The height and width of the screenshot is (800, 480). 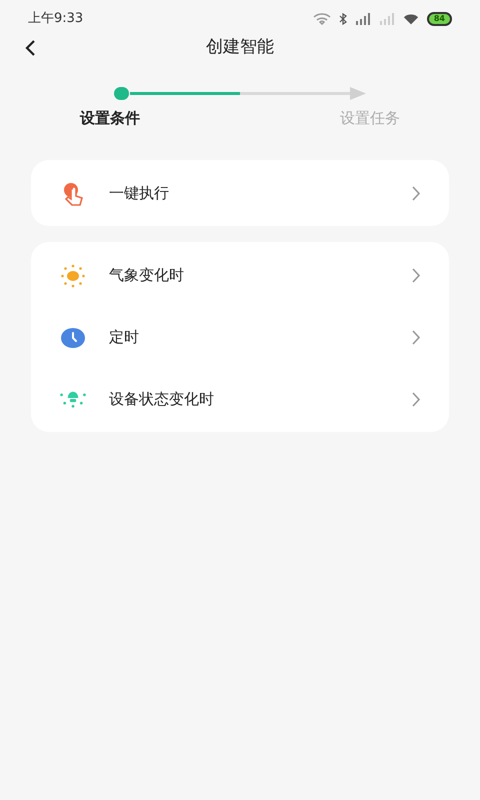 I want to click on option-label: 定时, so click(x=124, y=337).